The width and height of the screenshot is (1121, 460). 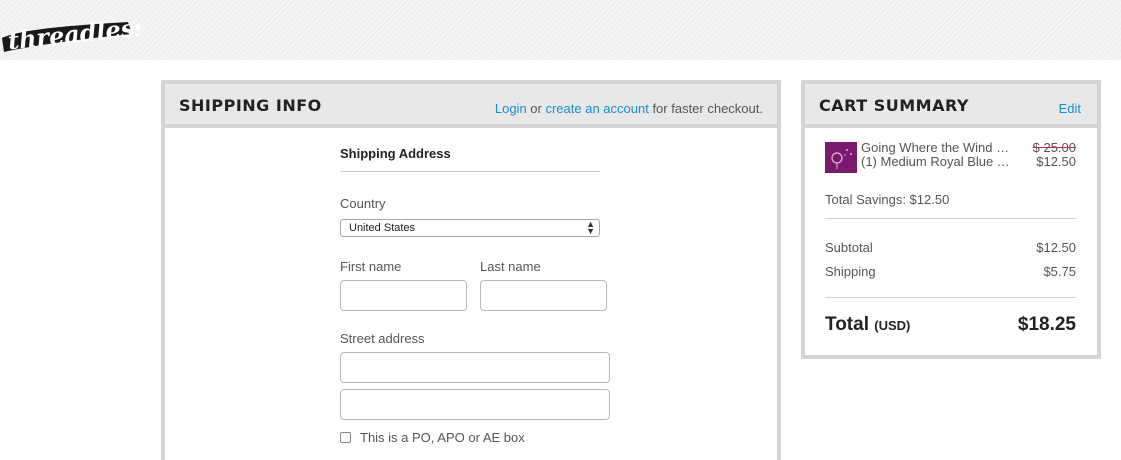 I want to click on total-label: Total (USD), so click(x=867, y=325).